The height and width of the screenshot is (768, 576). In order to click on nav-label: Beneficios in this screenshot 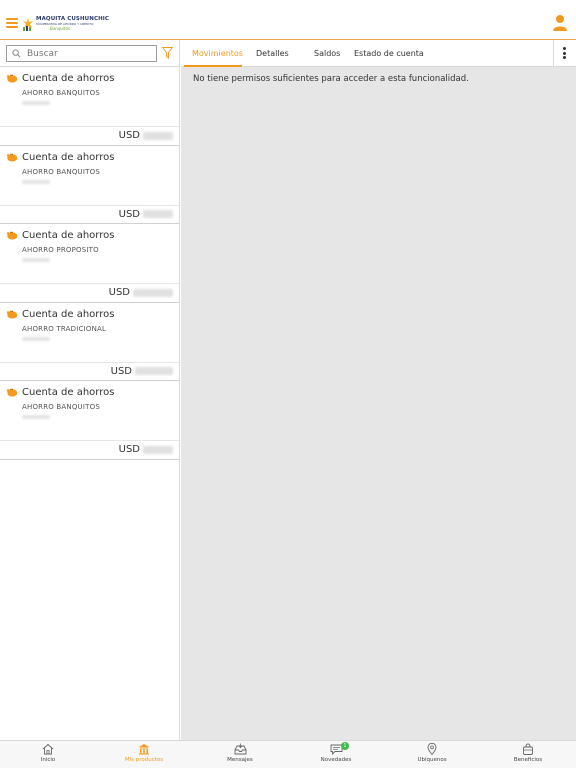, I will do `click(528, 760)`.